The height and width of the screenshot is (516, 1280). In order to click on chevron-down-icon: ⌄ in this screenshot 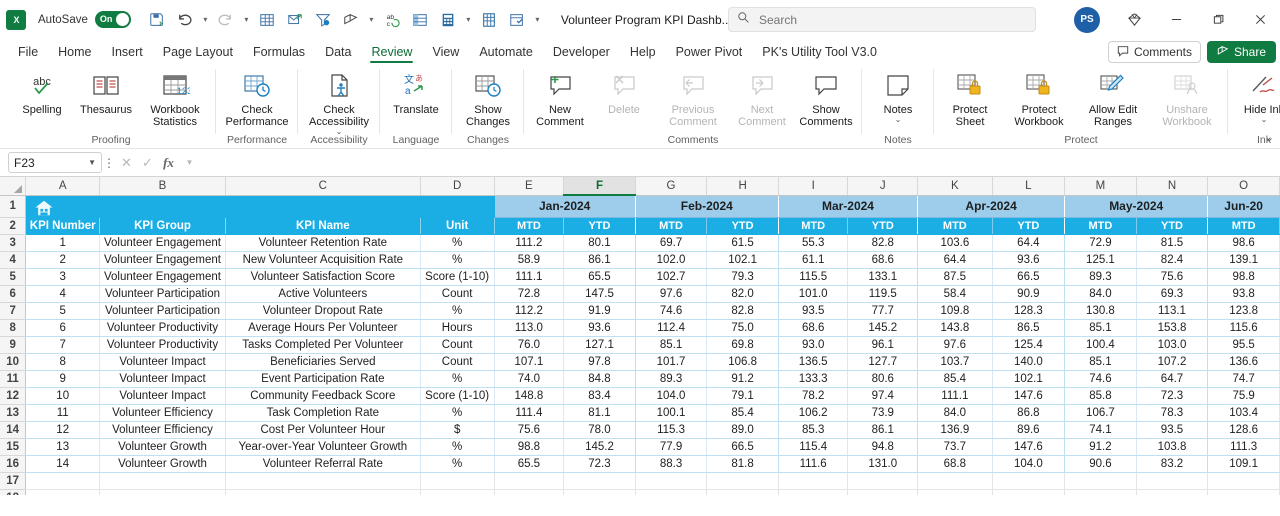, I will do `click(1264, 120)`.